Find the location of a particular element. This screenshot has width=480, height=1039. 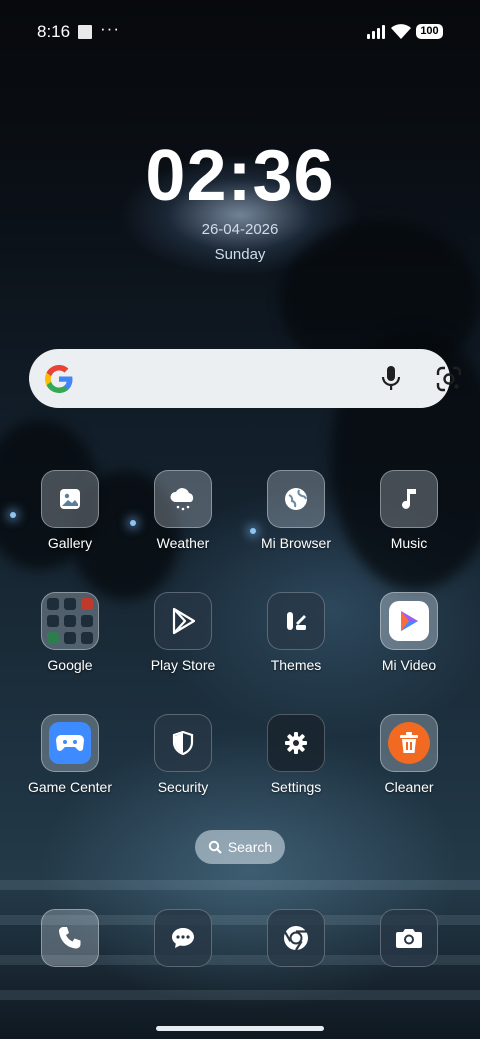

clock-date: 26-04-2026 is located at coordinates (240, 229).